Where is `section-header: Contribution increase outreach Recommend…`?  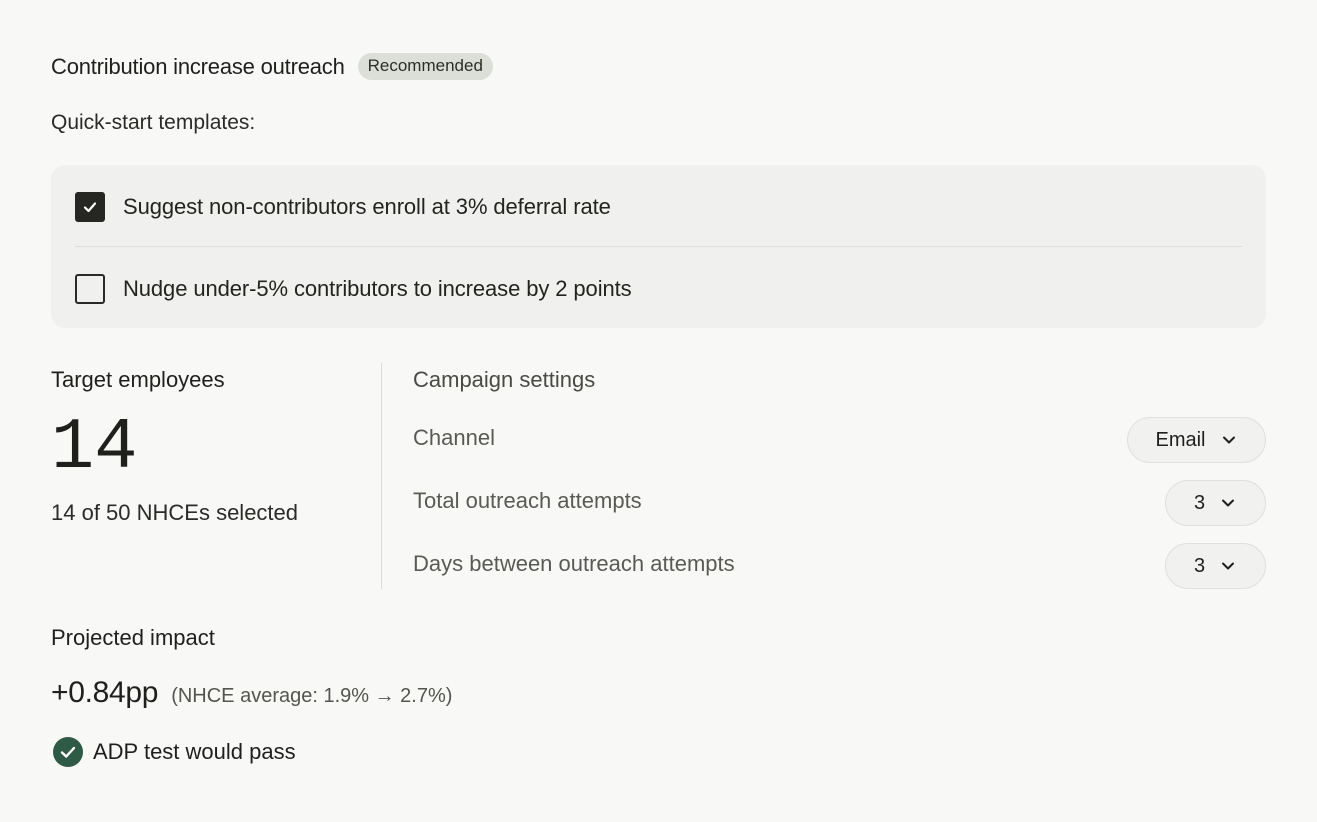
section-header: Contribution increase outreach Recommend… is located at coordinates (272, 66).